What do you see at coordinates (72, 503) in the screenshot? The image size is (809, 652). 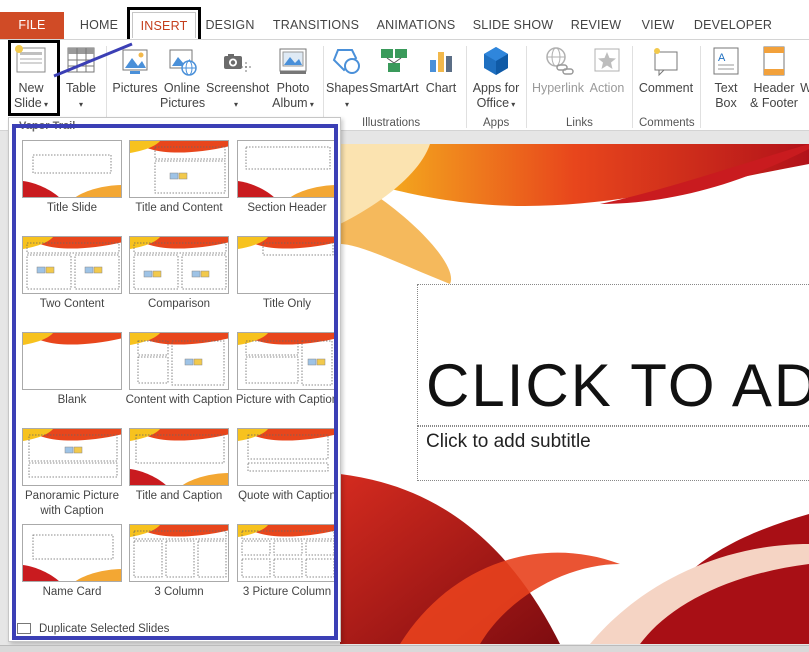 I see `layout-label: Panoramic Picture with Caption` at bounding box center [72, 503].